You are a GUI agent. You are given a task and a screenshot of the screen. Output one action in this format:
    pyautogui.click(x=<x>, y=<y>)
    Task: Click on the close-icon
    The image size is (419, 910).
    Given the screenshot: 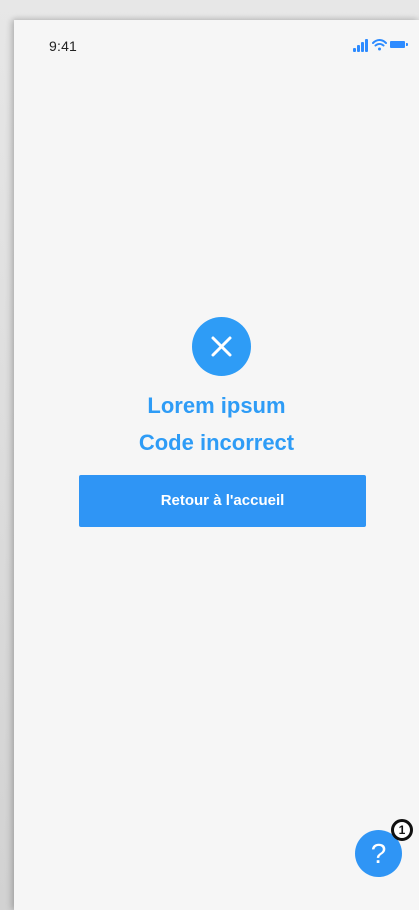 What is the action you would take?
    pyautogui.click(x=221, y=346)
    